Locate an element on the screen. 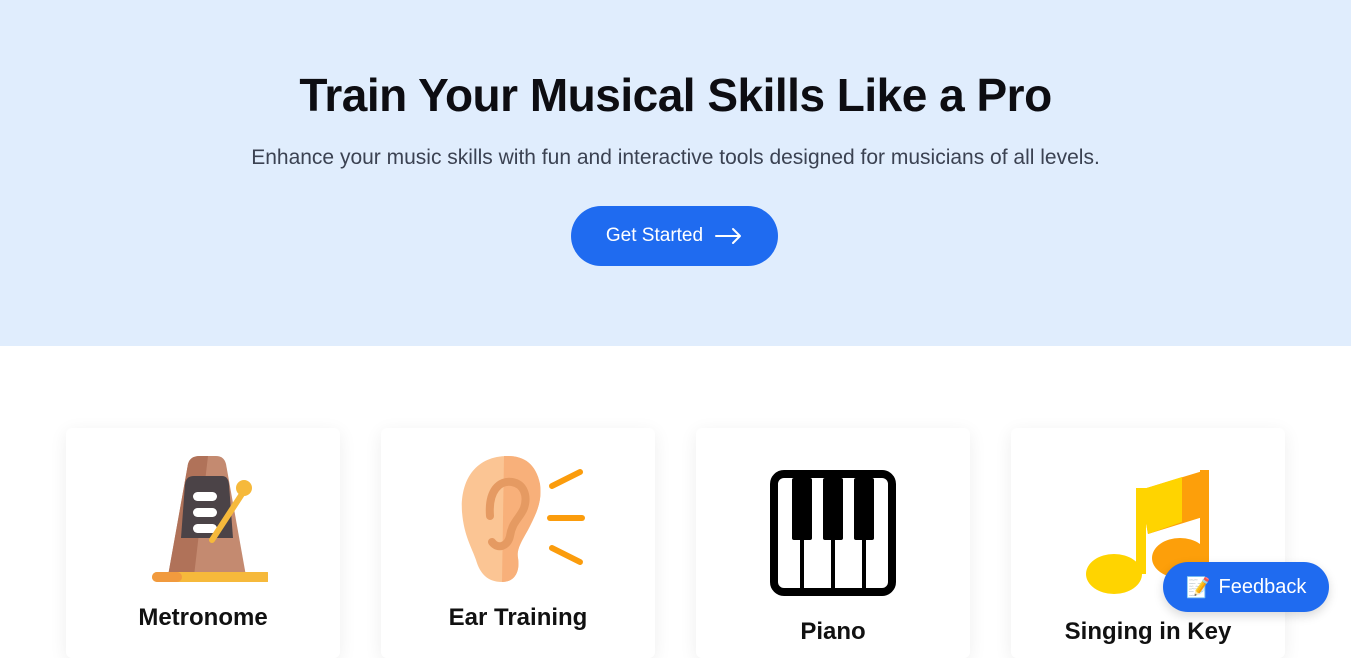 The image size is (1351, 658). tool-card-piano: Piano is located at coordinates (833, 543).